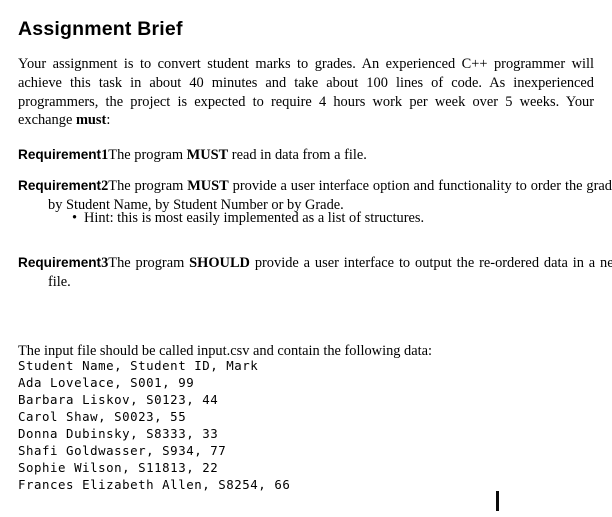  I want to click on csv-header-row: Student Name, Student ID, Mark, so click(138, 365).